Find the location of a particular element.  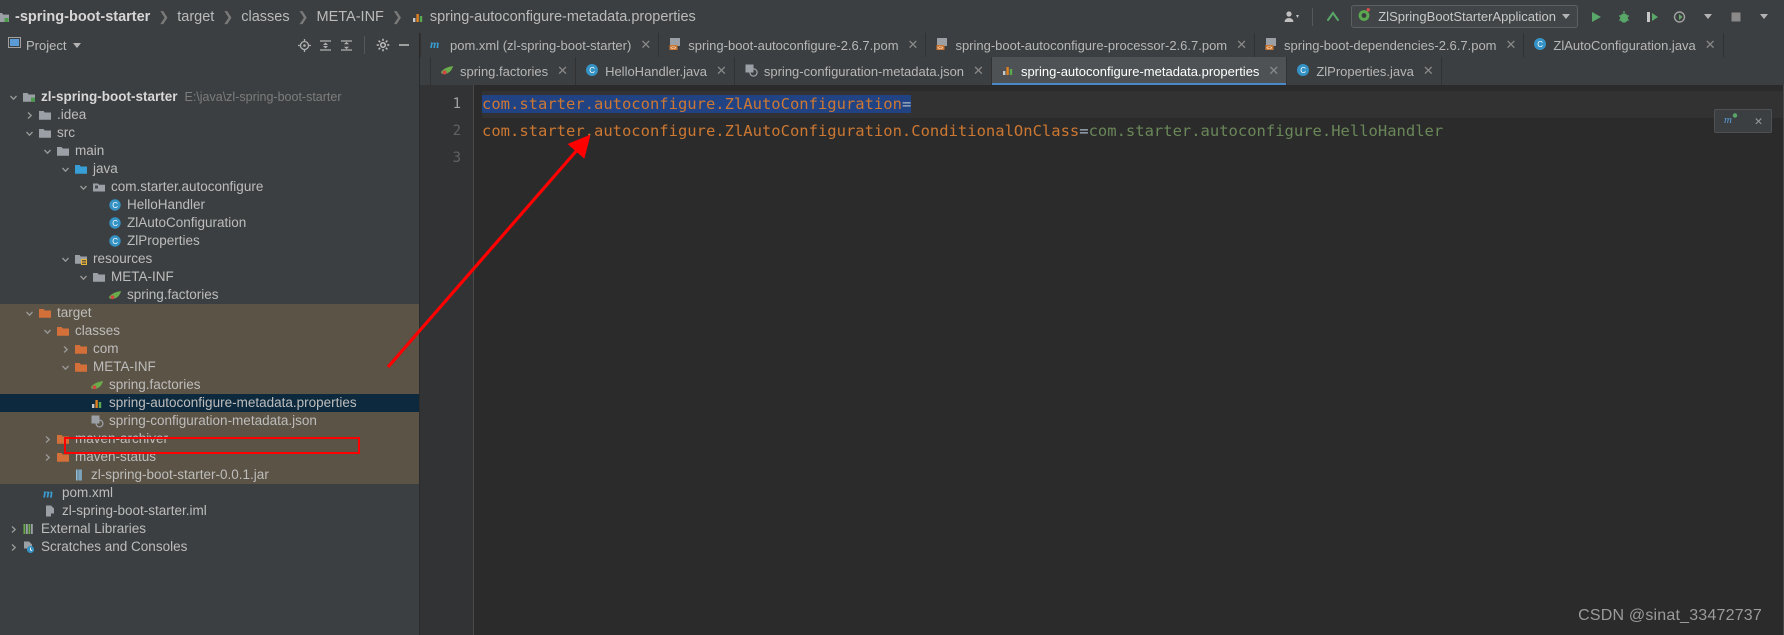

user-dropdown-icon is located at coordinates (1292, 17).